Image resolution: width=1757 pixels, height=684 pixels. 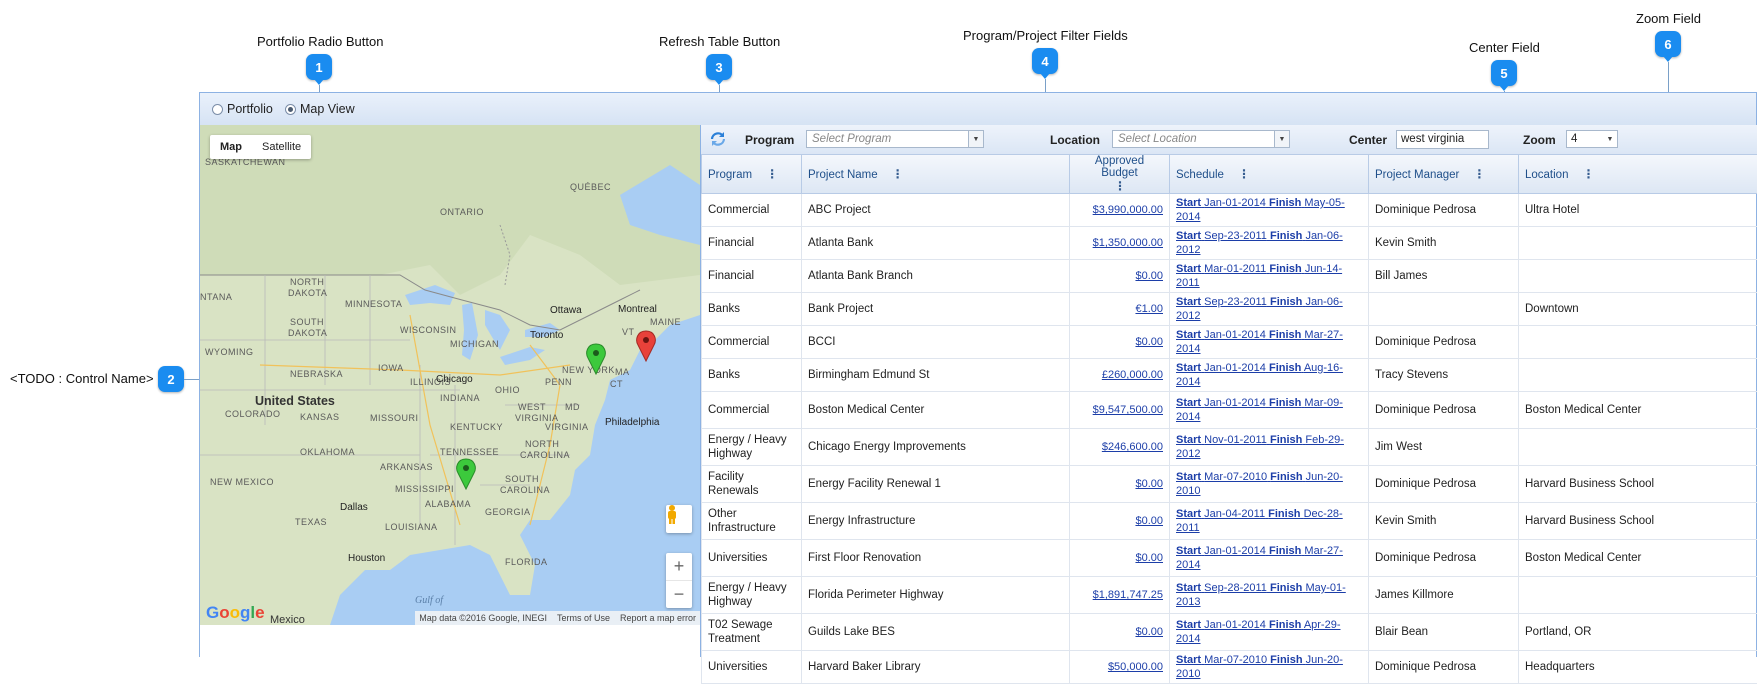 I want to click on zoom-out-button: −, so click(x=679, y=594).